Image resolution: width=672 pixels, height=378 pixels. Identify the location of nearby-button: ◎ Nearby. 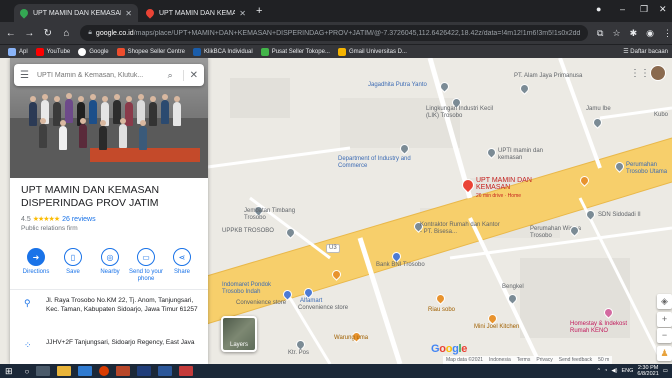
(110, 262).